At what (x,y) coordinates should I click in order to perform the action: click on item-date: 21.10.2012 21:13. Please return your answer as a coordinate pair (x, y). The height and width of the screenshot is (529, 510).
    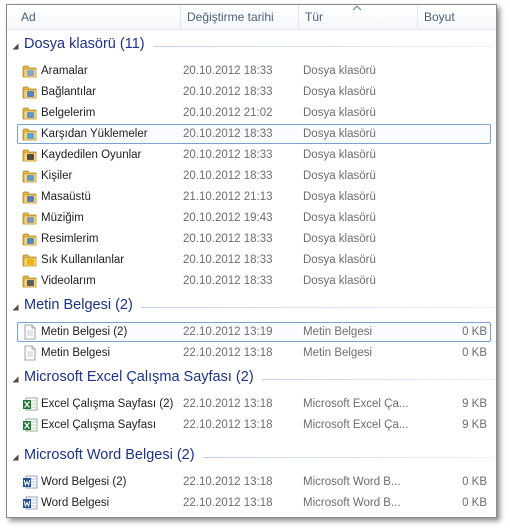
    Looking at the image, I should click on (228, 197).